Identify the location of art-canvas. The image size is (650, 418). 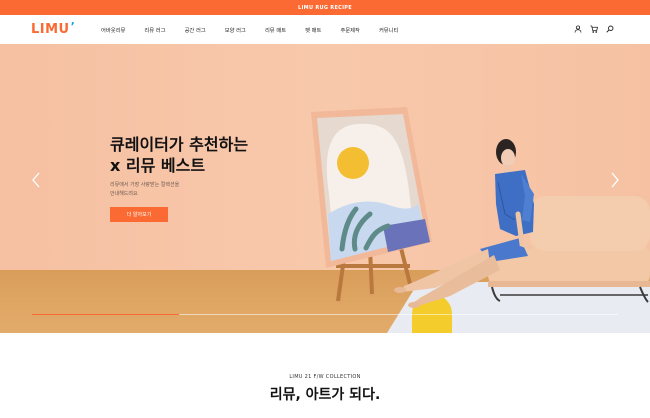
(371, 187).